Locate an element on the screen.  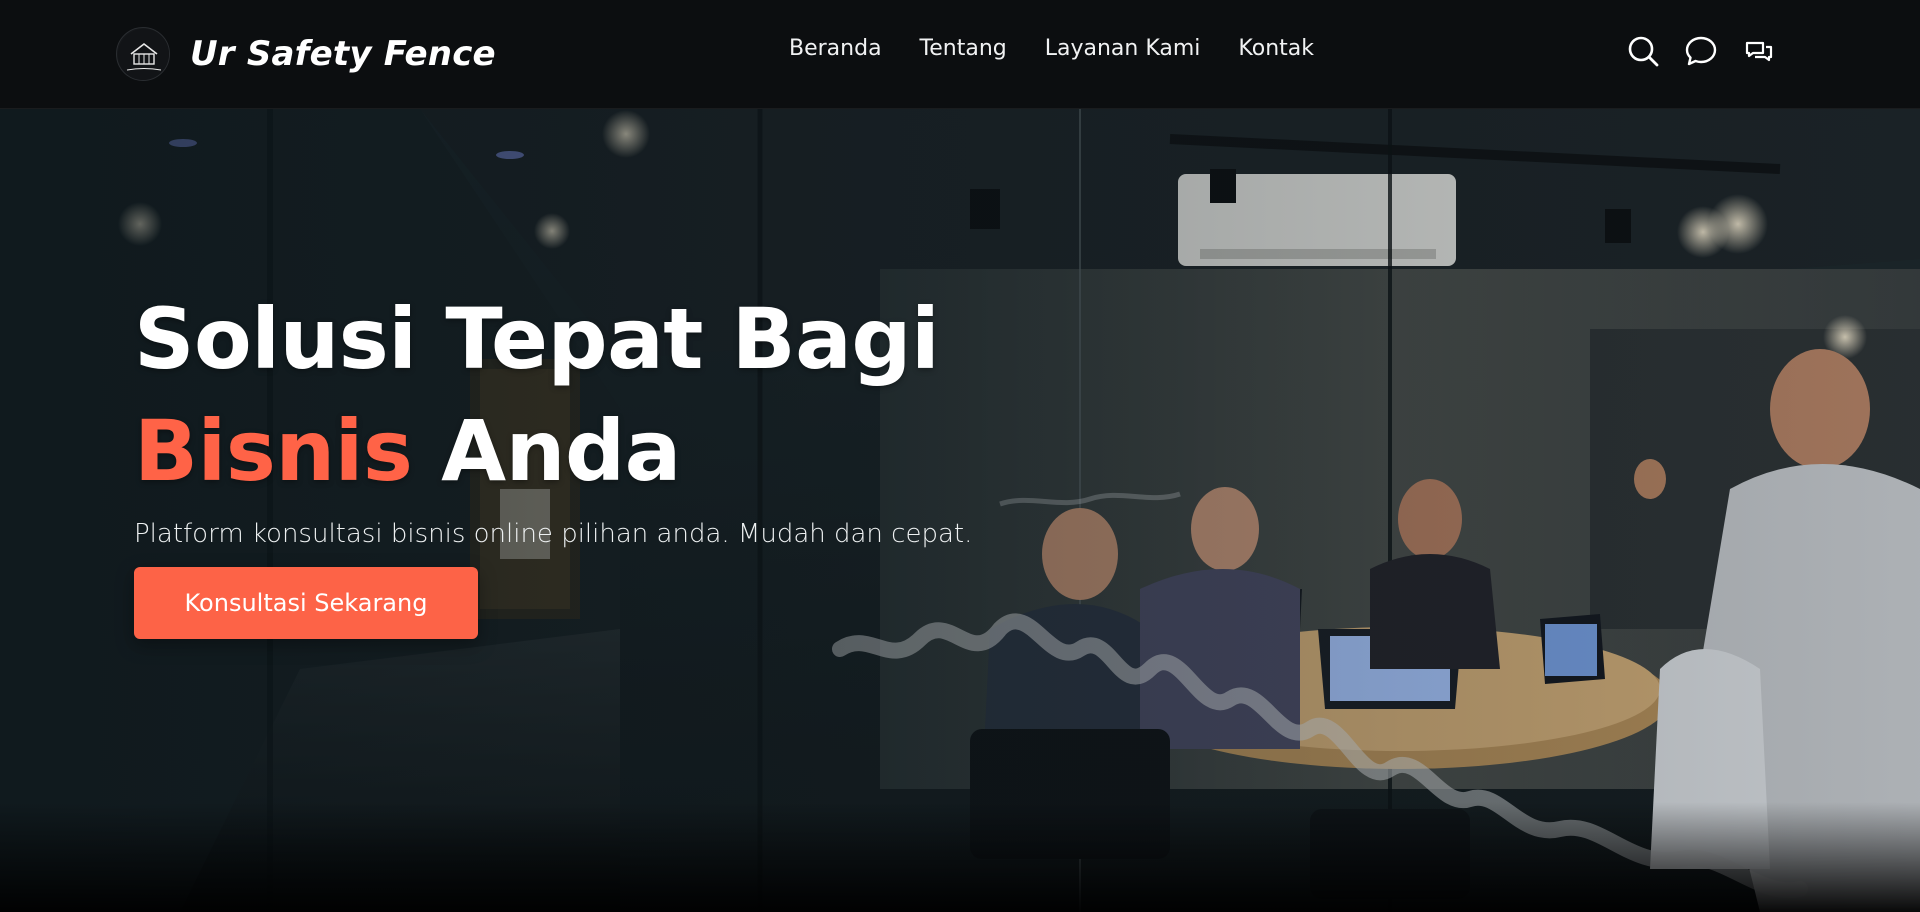
nav-link-beranda: Beranda is located at coordinates (835, 48).